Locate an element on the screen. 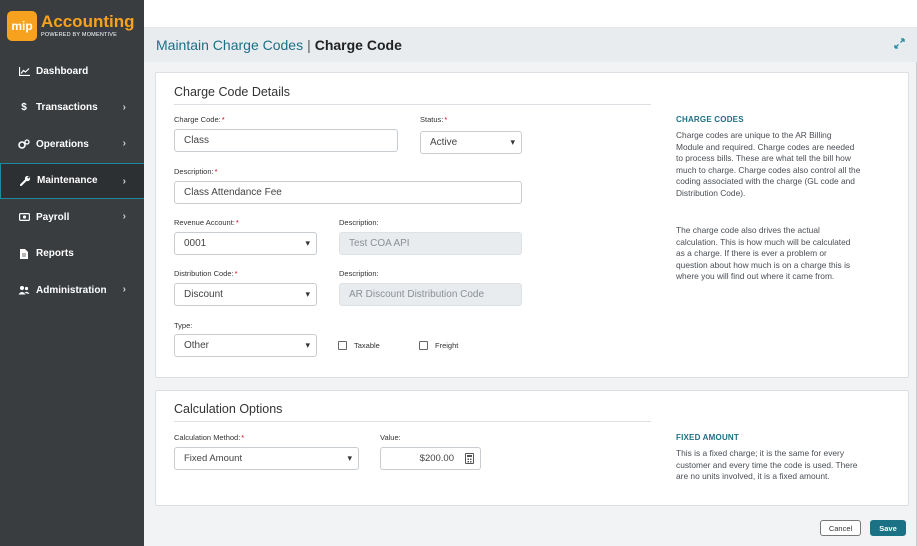  charge-code-label: Charge Code:* is located at coordinates (199, 119).